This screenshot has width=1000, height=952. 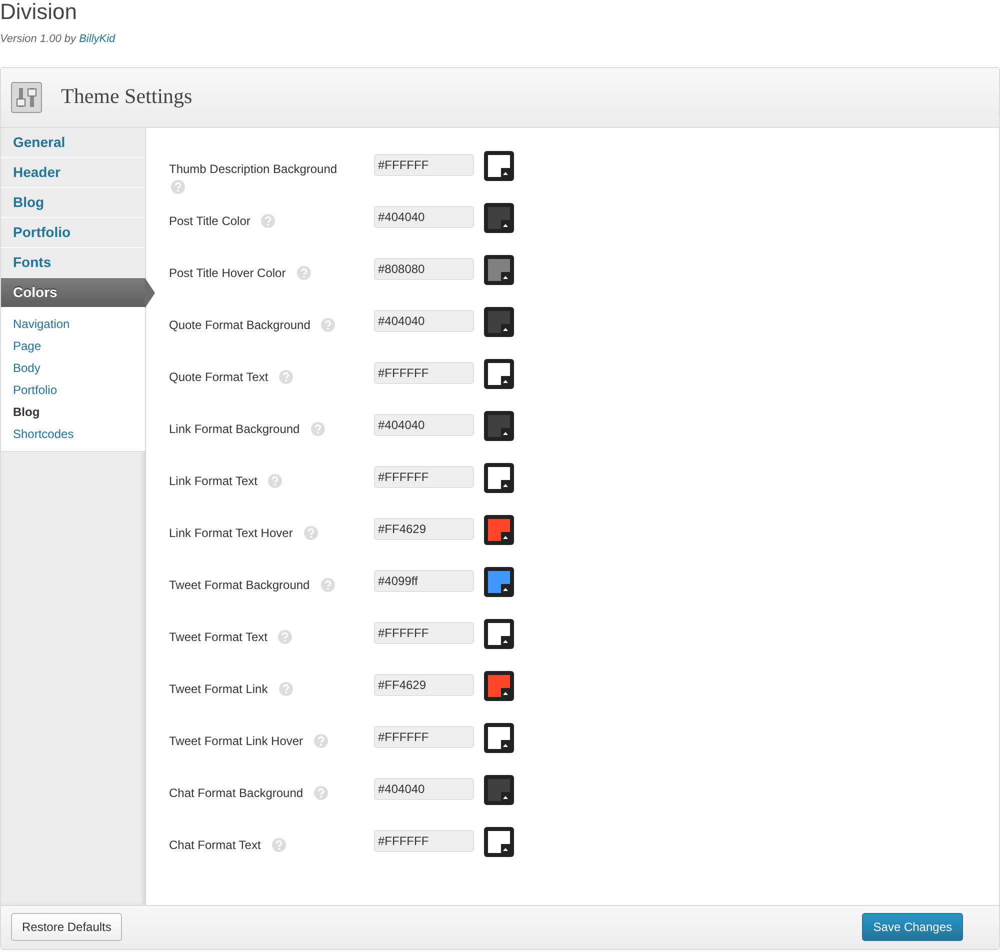 I want to click on restore-defaults-button: Restore Defaults, so click(x=66, y=927).